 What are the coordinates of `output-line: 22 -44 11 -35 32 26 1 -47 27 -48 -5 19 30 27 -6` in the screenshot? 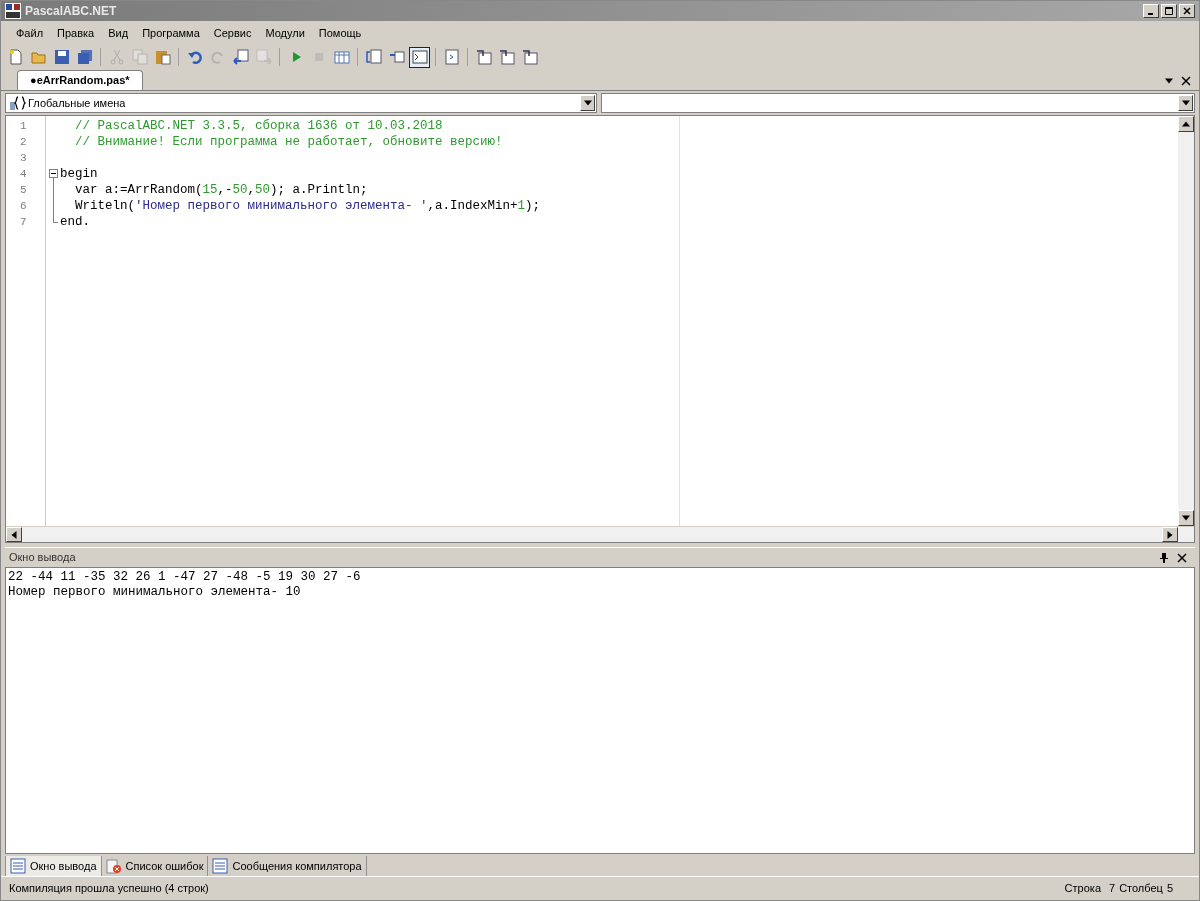 It's located at (184, 577).